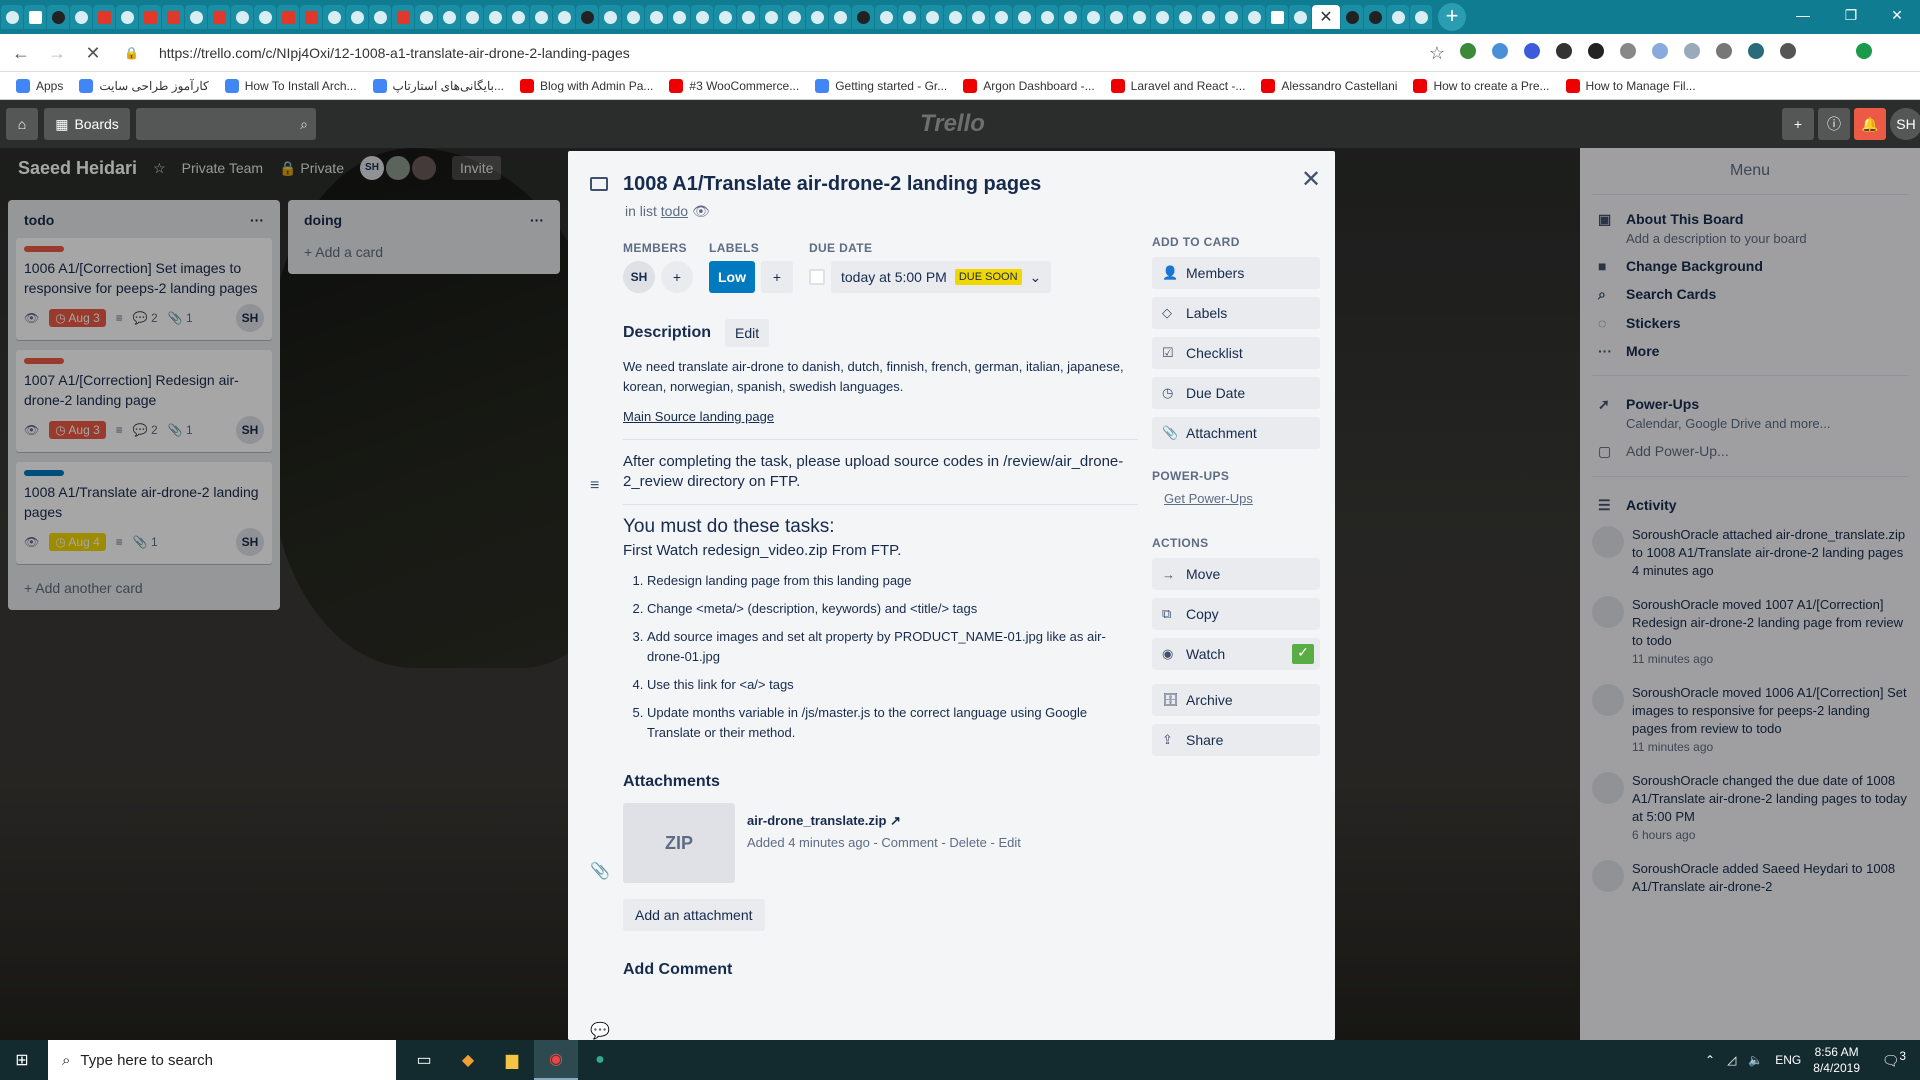 This screenshot has height=1080, width=1920. I want to click on user-avatar: SH, so click(1905, 124).